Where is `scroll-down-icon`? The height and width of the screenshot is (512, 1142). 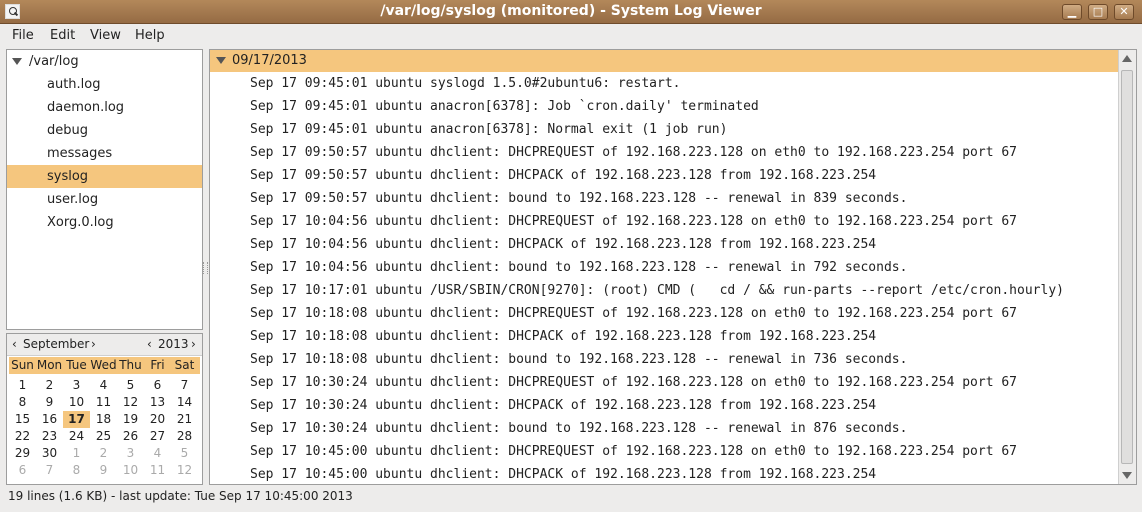
scroll-down-icon is located at coordinates (1127, 475).